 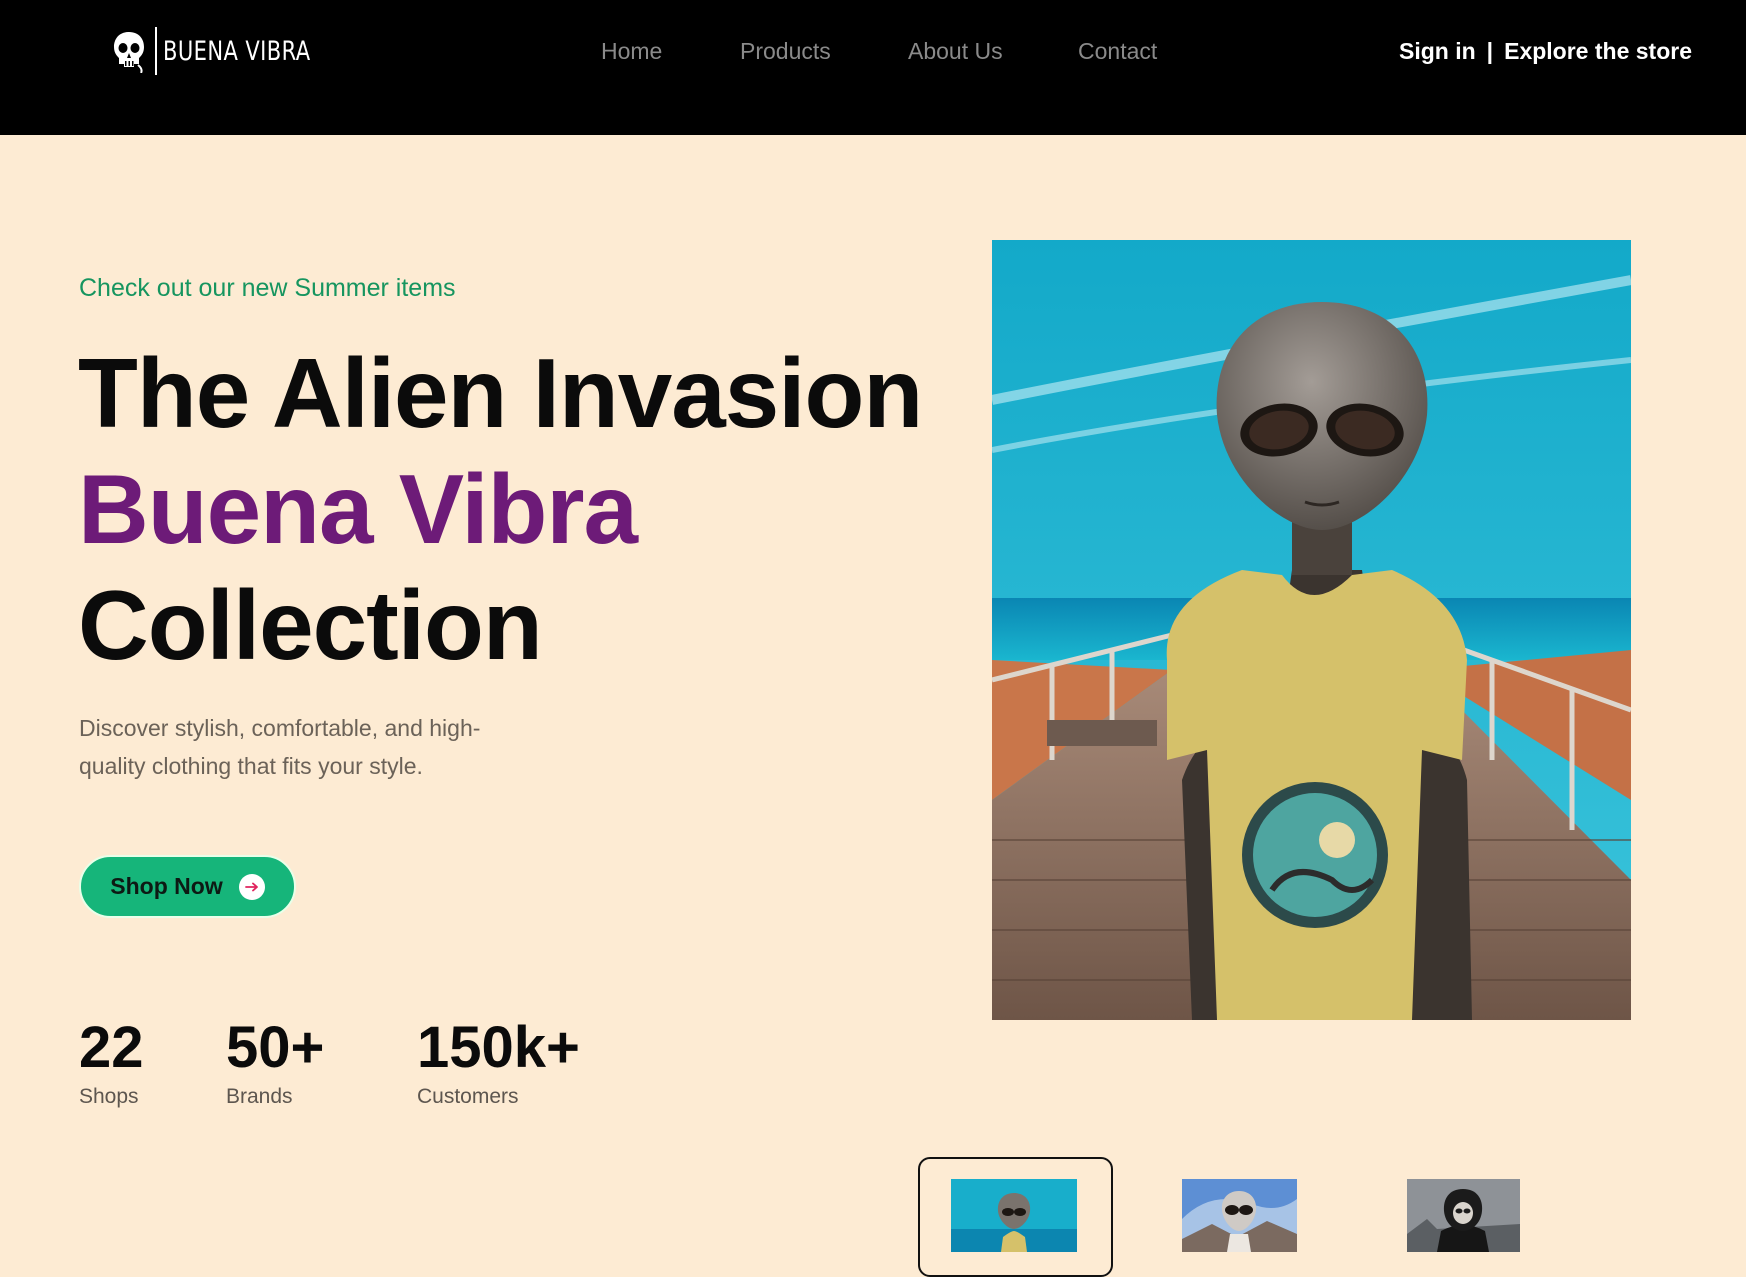 What do you see at coordinates (631, 51) in the screenshot?
I see `nav-home: Home` at bounding box center [631, 51].